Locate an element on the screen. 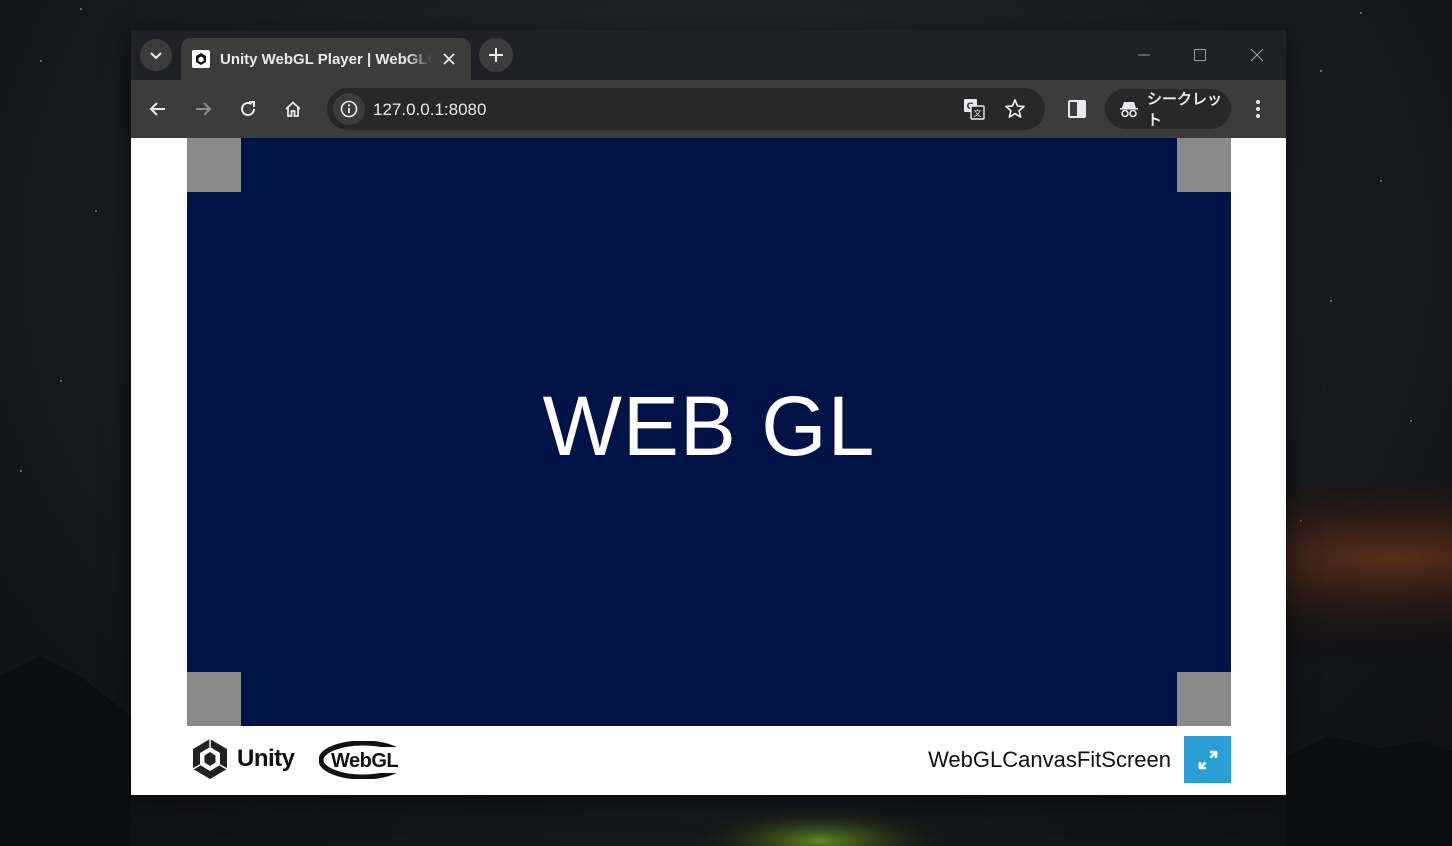 Image resolution: width=1452 pixels, height=846 pixels. maximize-icon is located at coordinates (1200, 55).